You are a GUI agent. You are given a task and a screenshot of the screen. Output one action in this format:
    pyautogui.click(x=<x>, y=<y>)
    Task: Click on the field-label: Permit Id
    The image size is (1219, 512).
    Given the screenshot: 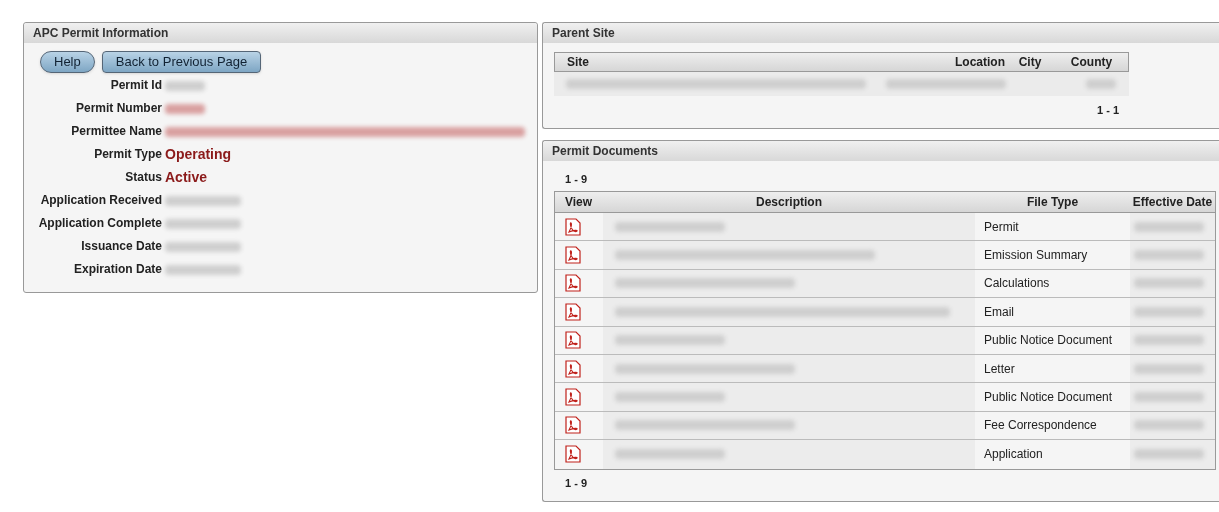 What is the action you would take?
    pyautogui.click(x=135, y=85)
    